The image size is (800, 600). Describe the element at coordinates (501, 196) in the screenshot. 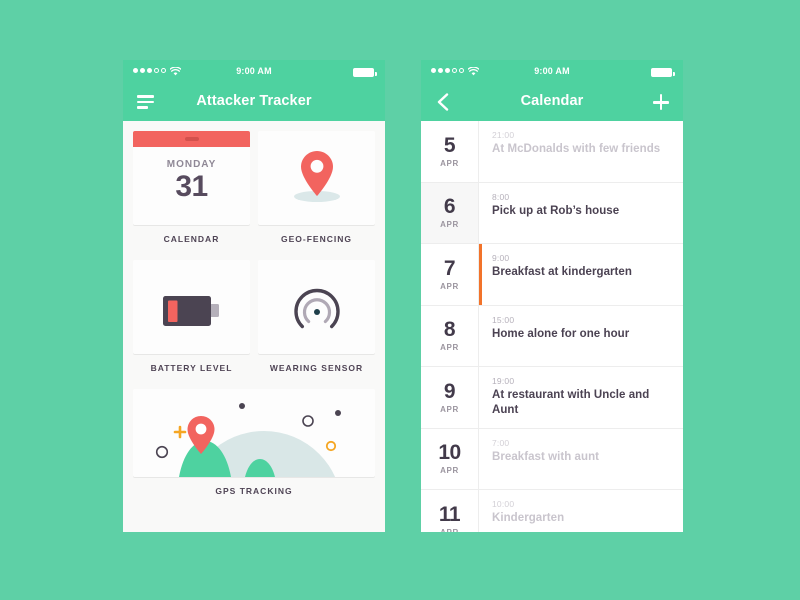

I see `event-time: 8:00` at that location.